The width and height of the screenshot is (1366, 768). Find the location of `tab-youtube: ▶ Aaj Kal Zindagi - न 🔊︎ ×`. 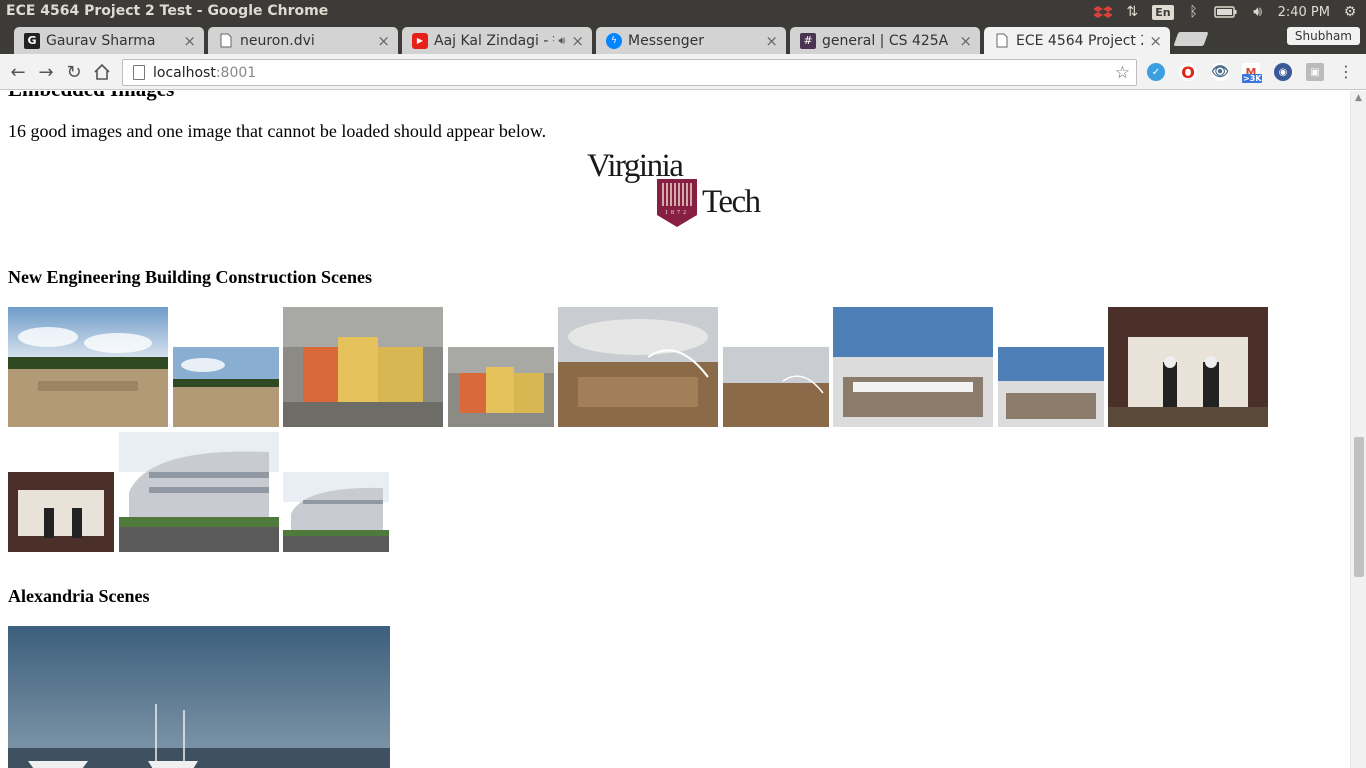

tab-youtube: ▶ Aaj Kal Zindagi - न 🔊︎ × is located at coordinates (497, 40).